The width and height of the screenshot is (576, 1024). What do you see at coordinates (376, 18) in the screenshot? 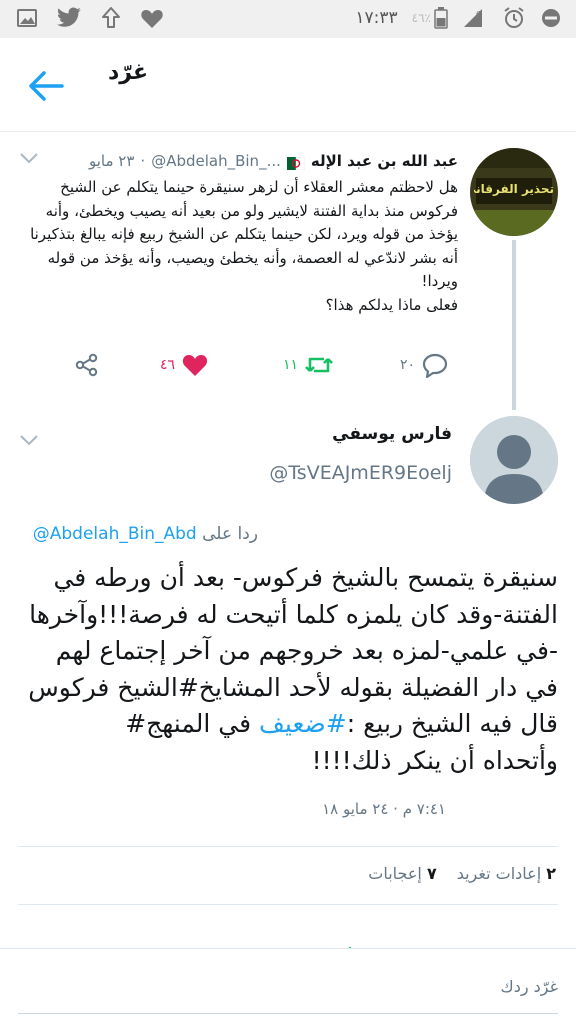
I see `status-time: ١٧:٣٣` at bounding box center [376, 18].